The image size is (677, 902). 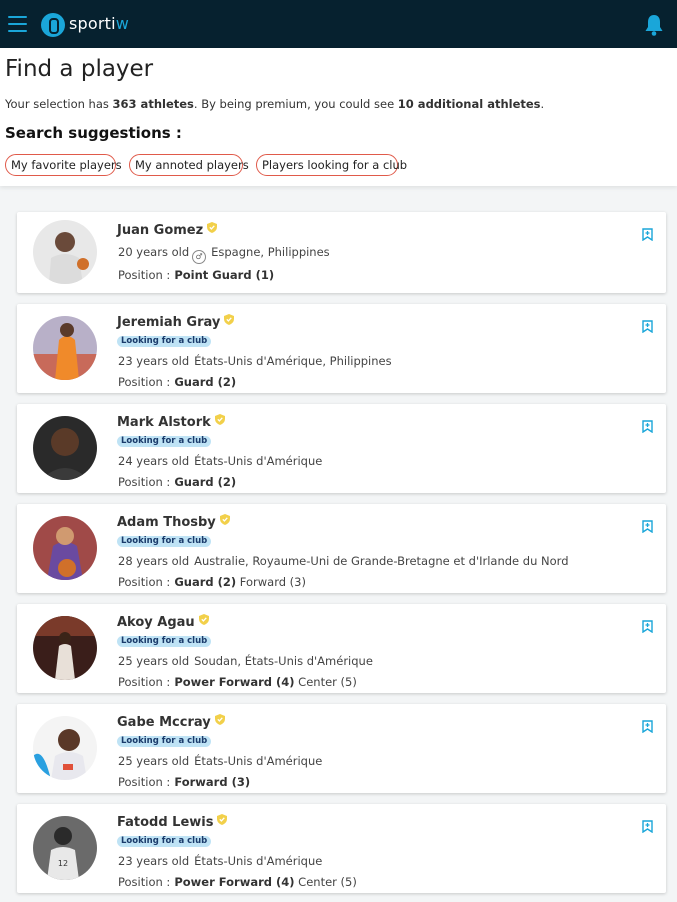 I want to click on player-avatar: 12, so click(x=65, y=848).